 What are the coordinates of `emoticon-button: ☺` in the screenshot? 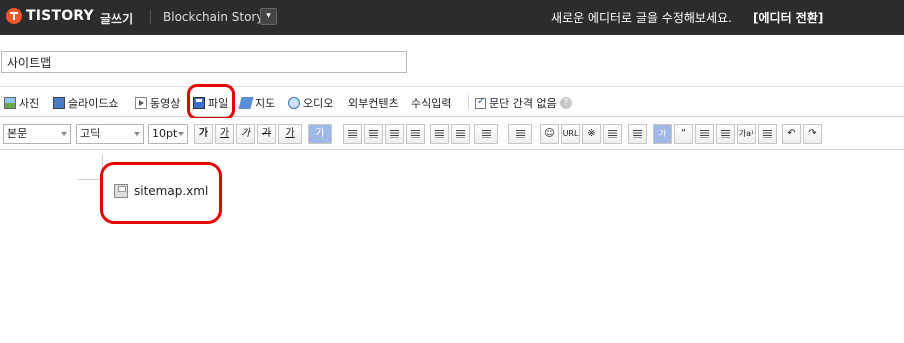 It's located at (549, 134).